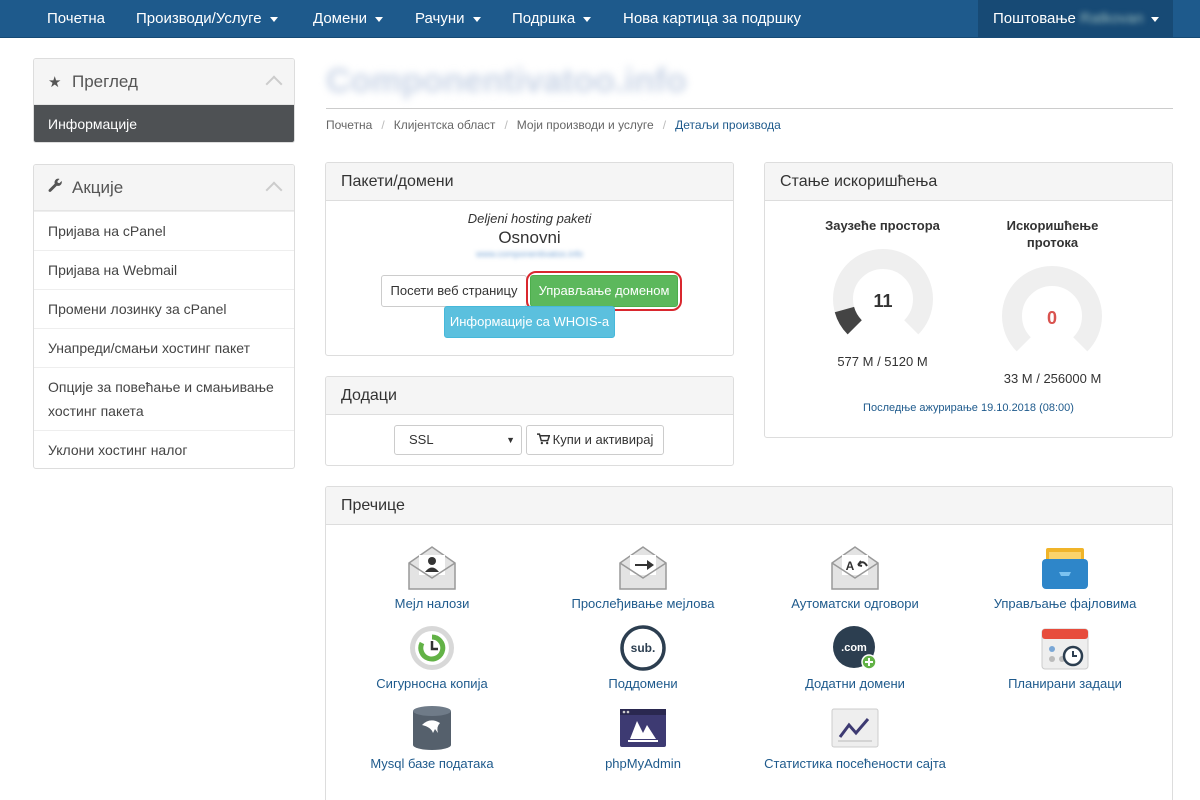  I want to click on page-title: Componentivatoo.info, so click(506, 81).